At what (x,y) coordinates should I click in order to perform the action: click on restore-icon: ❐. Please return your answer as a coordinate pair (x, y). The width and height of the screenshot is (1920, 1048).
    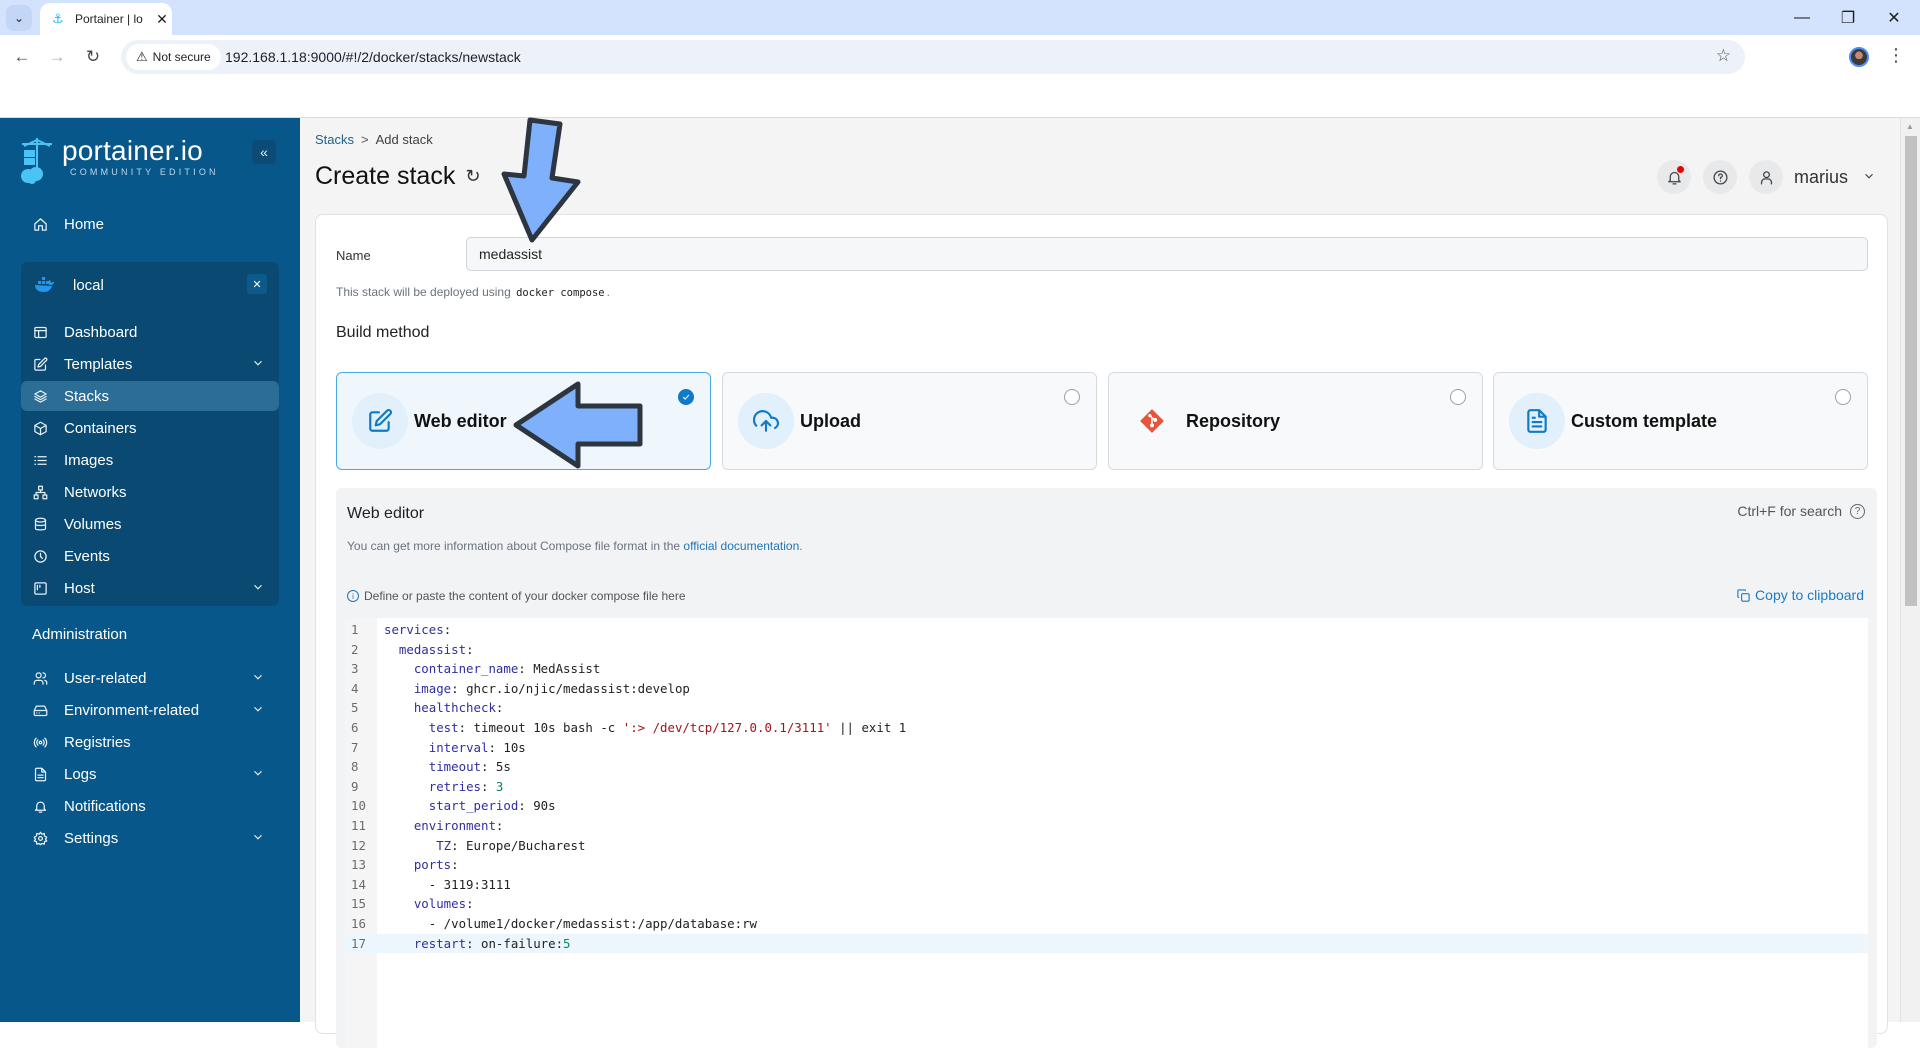
    Looking at the image, I should click on (1848, 17).